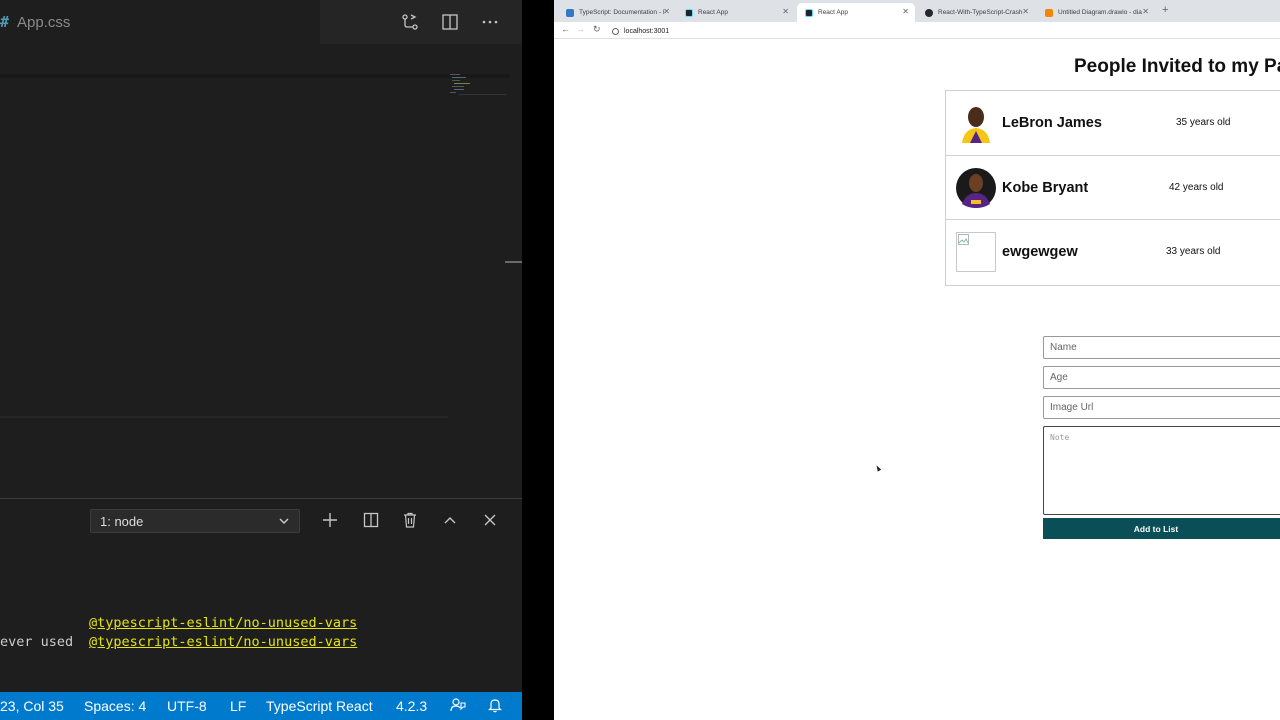  What do you see at coordinates (615, 31) in the screenshot?
I see `info-icon` at bounding box center [615, 31].